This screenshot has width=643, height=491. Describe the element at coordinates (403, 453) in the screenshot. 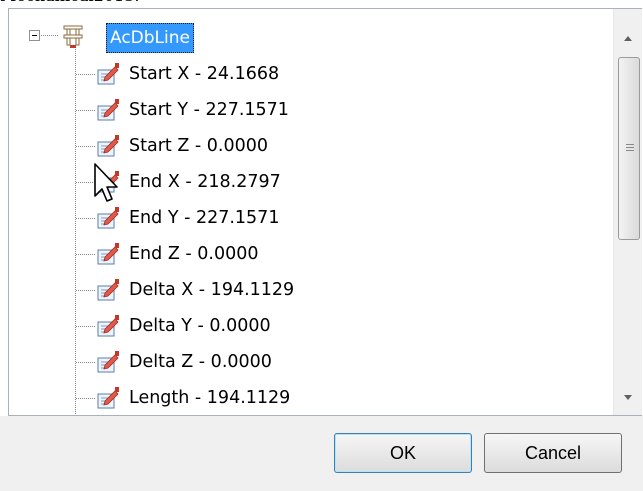

I see `ok-button: OK` at that location.